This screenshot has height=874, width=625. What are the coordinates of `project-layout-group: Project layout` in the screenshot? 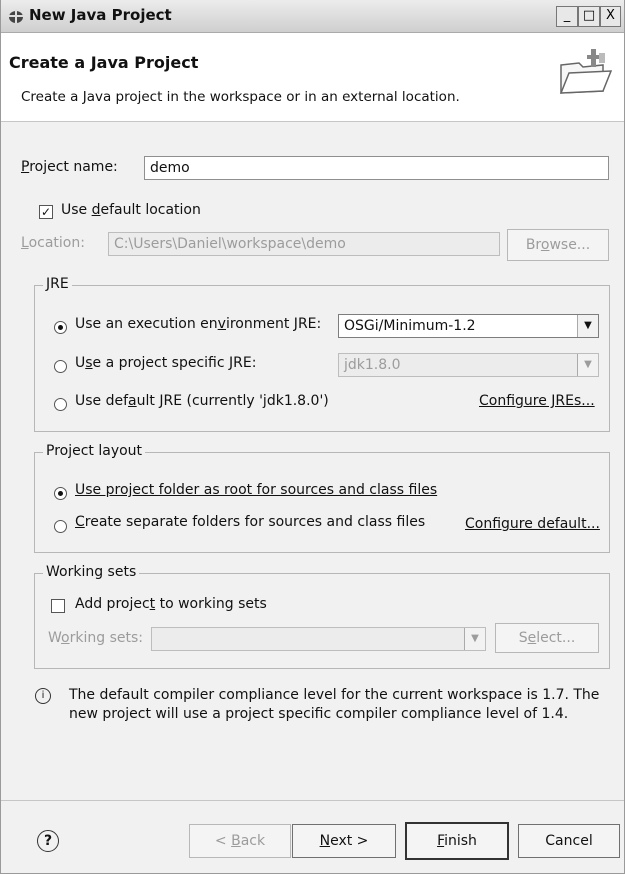 It's located at (322, 498).